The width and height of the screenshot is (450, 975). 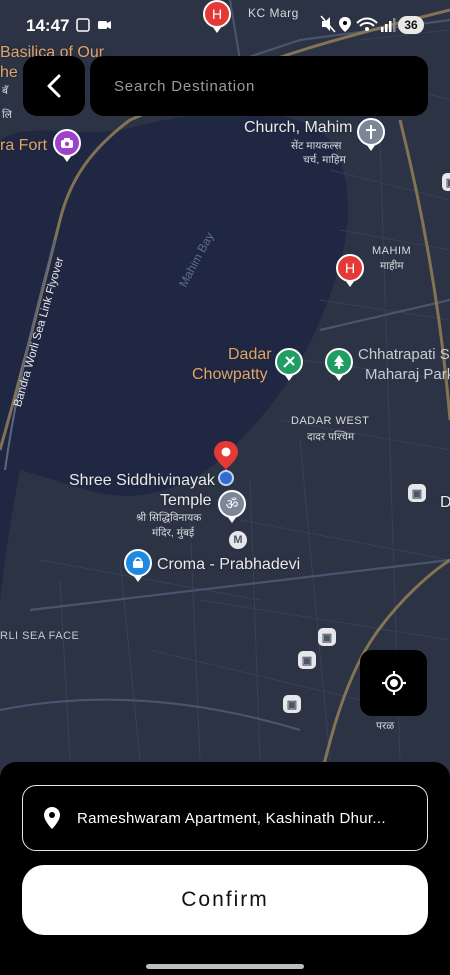 I want to click on poi-label-shivaji-park: Chhatrapati S, so click(x=404, y=354).